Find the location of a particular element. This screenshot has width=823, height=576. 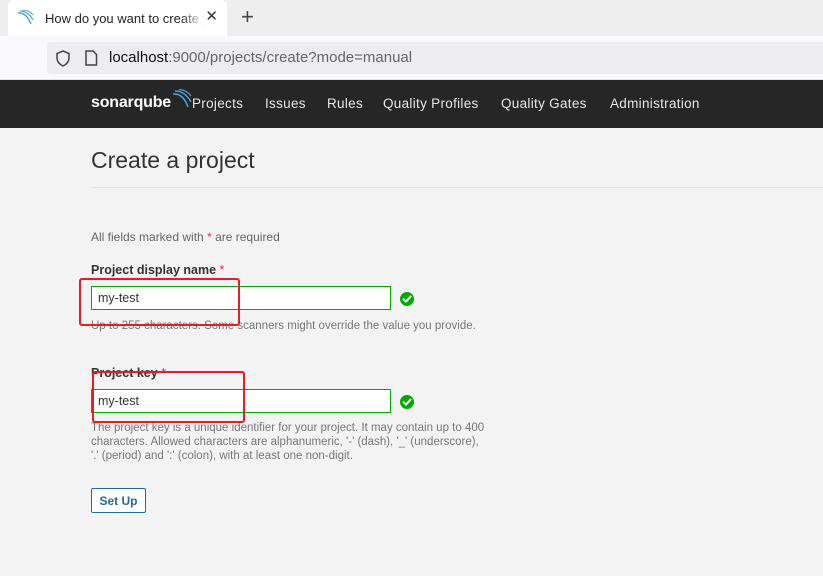

display-name-label: Project display name * is located at coordinates (157, 270).